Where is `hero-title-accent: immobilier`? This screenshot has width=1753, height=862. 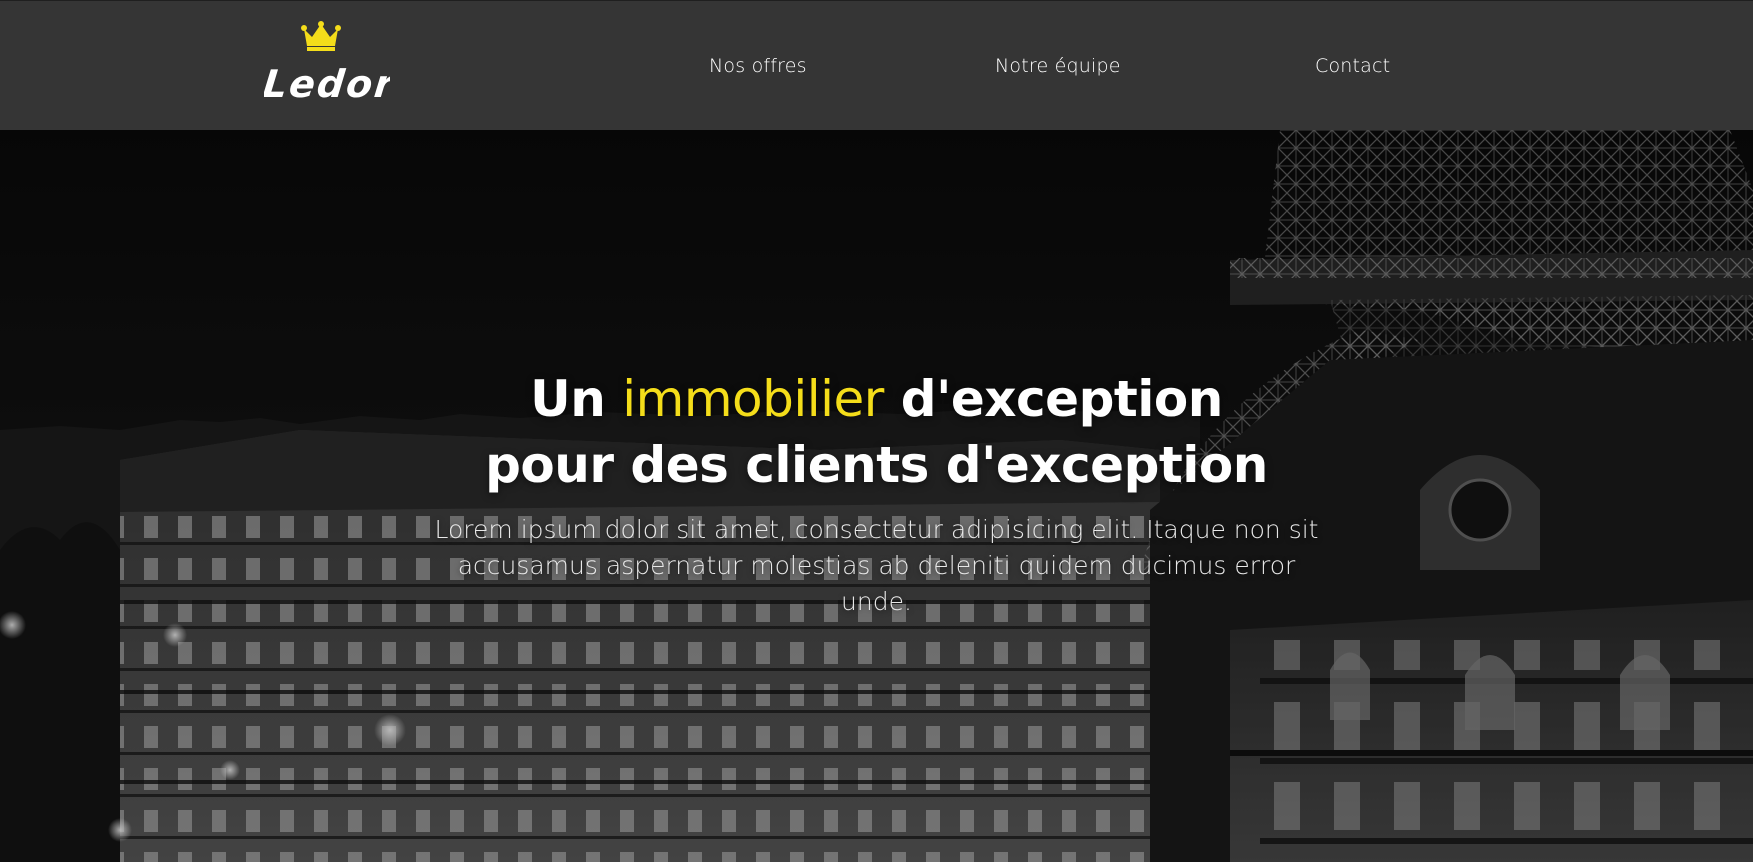 hero-title-accent: immobilier is located at coordinates (753, 399).